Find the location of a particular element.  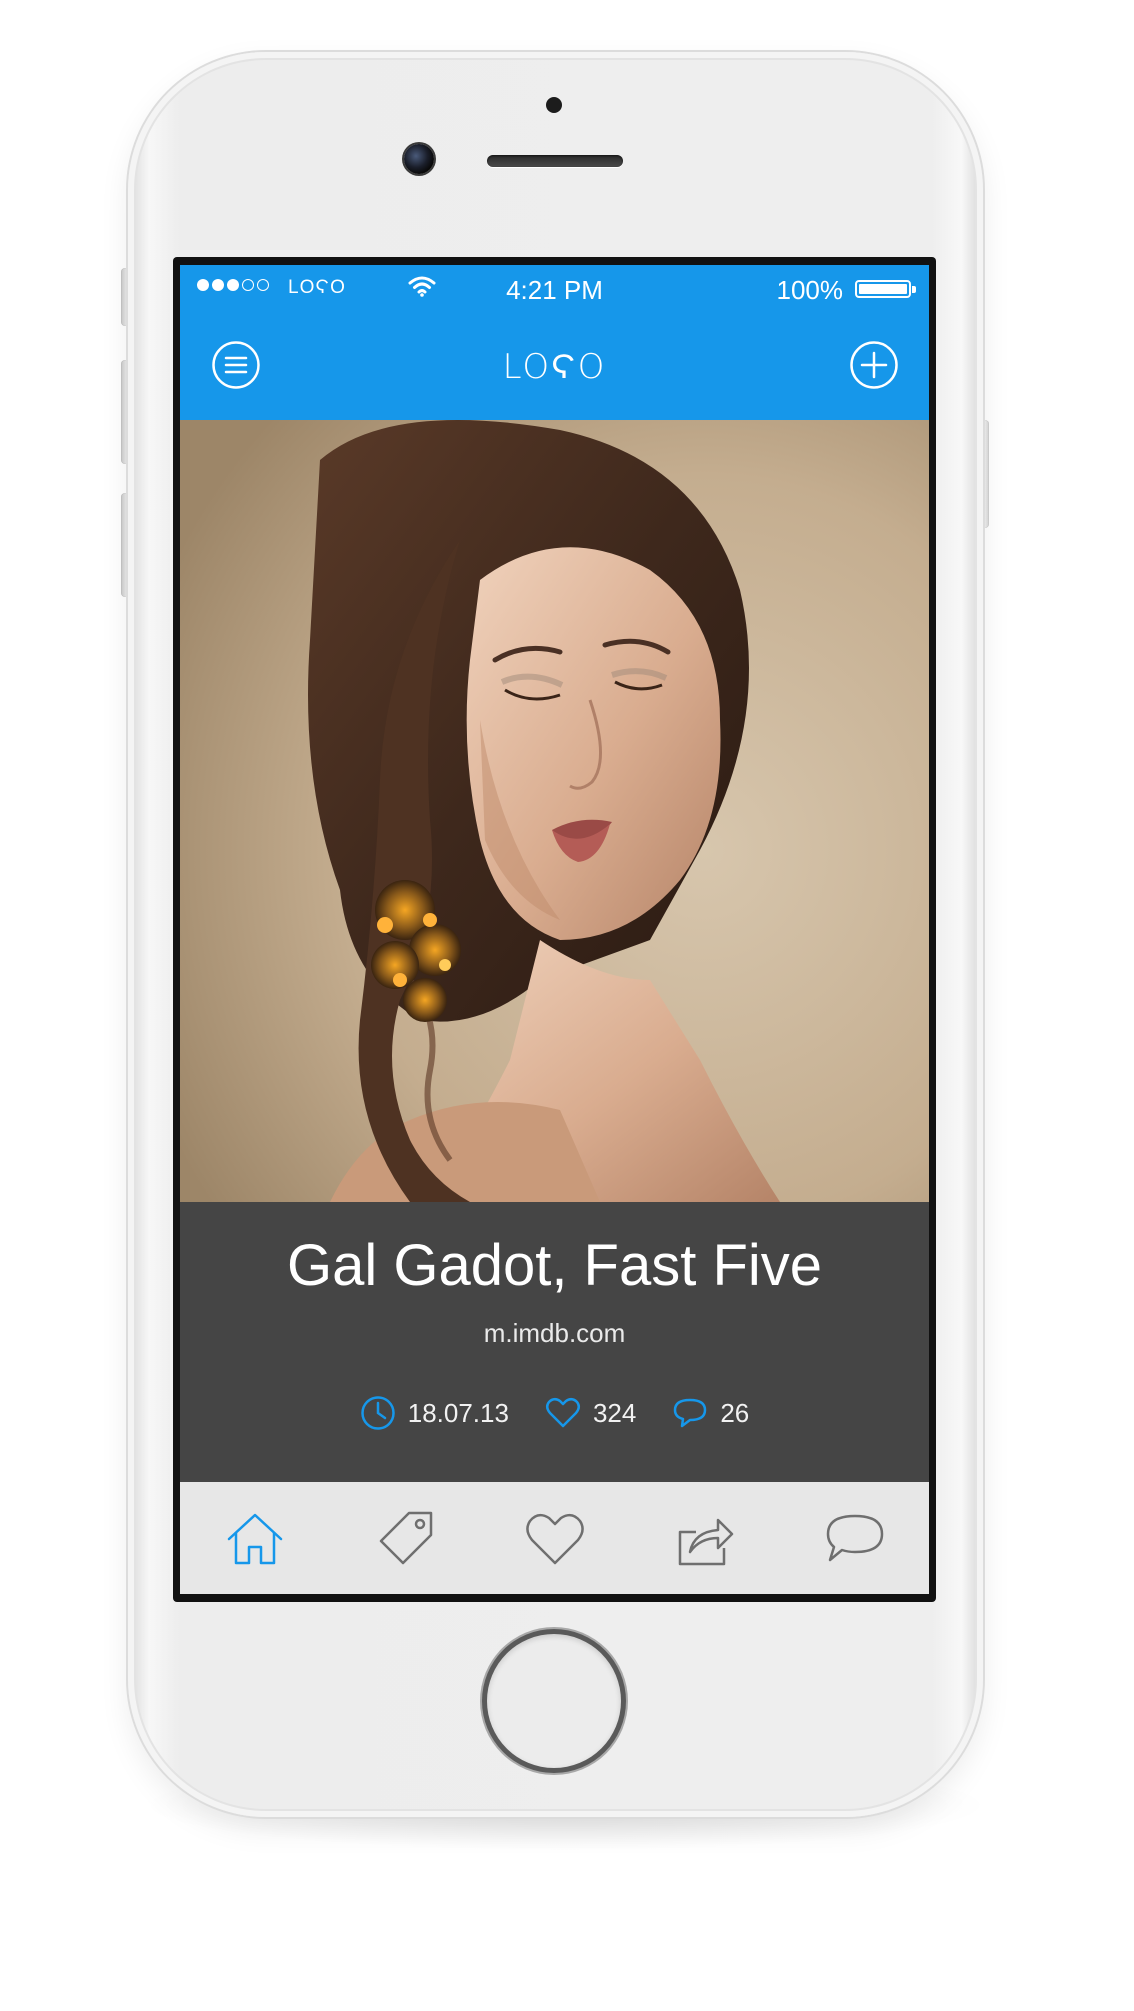

post-date: 18.07.13 is located at coordinates (434, 1413).